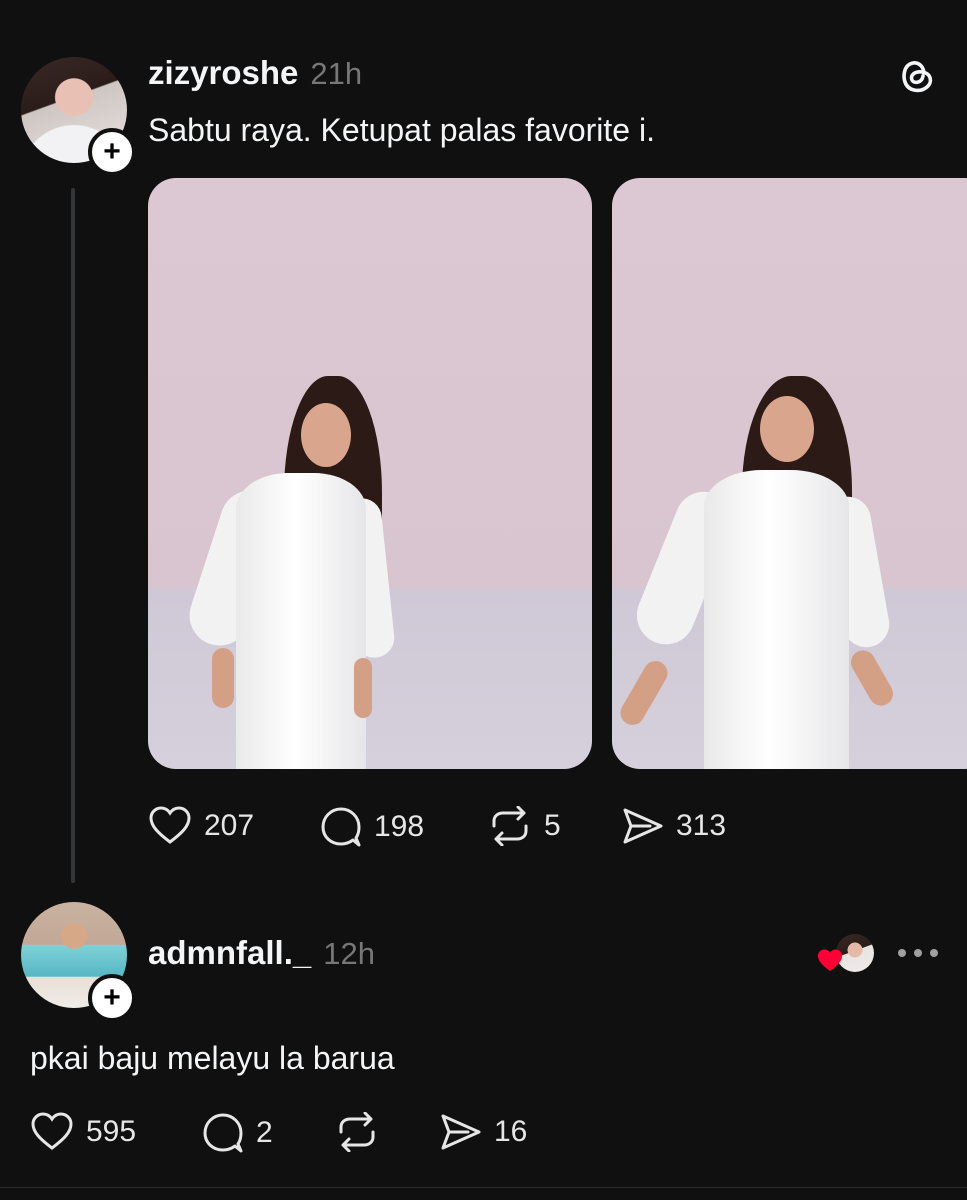 The height and width of the screenshot is (1200, 967). What do you see at coordinates (229, 953) in the screenshot?
I see `reply-username: admnfall._` at bounding box center [229, 953].